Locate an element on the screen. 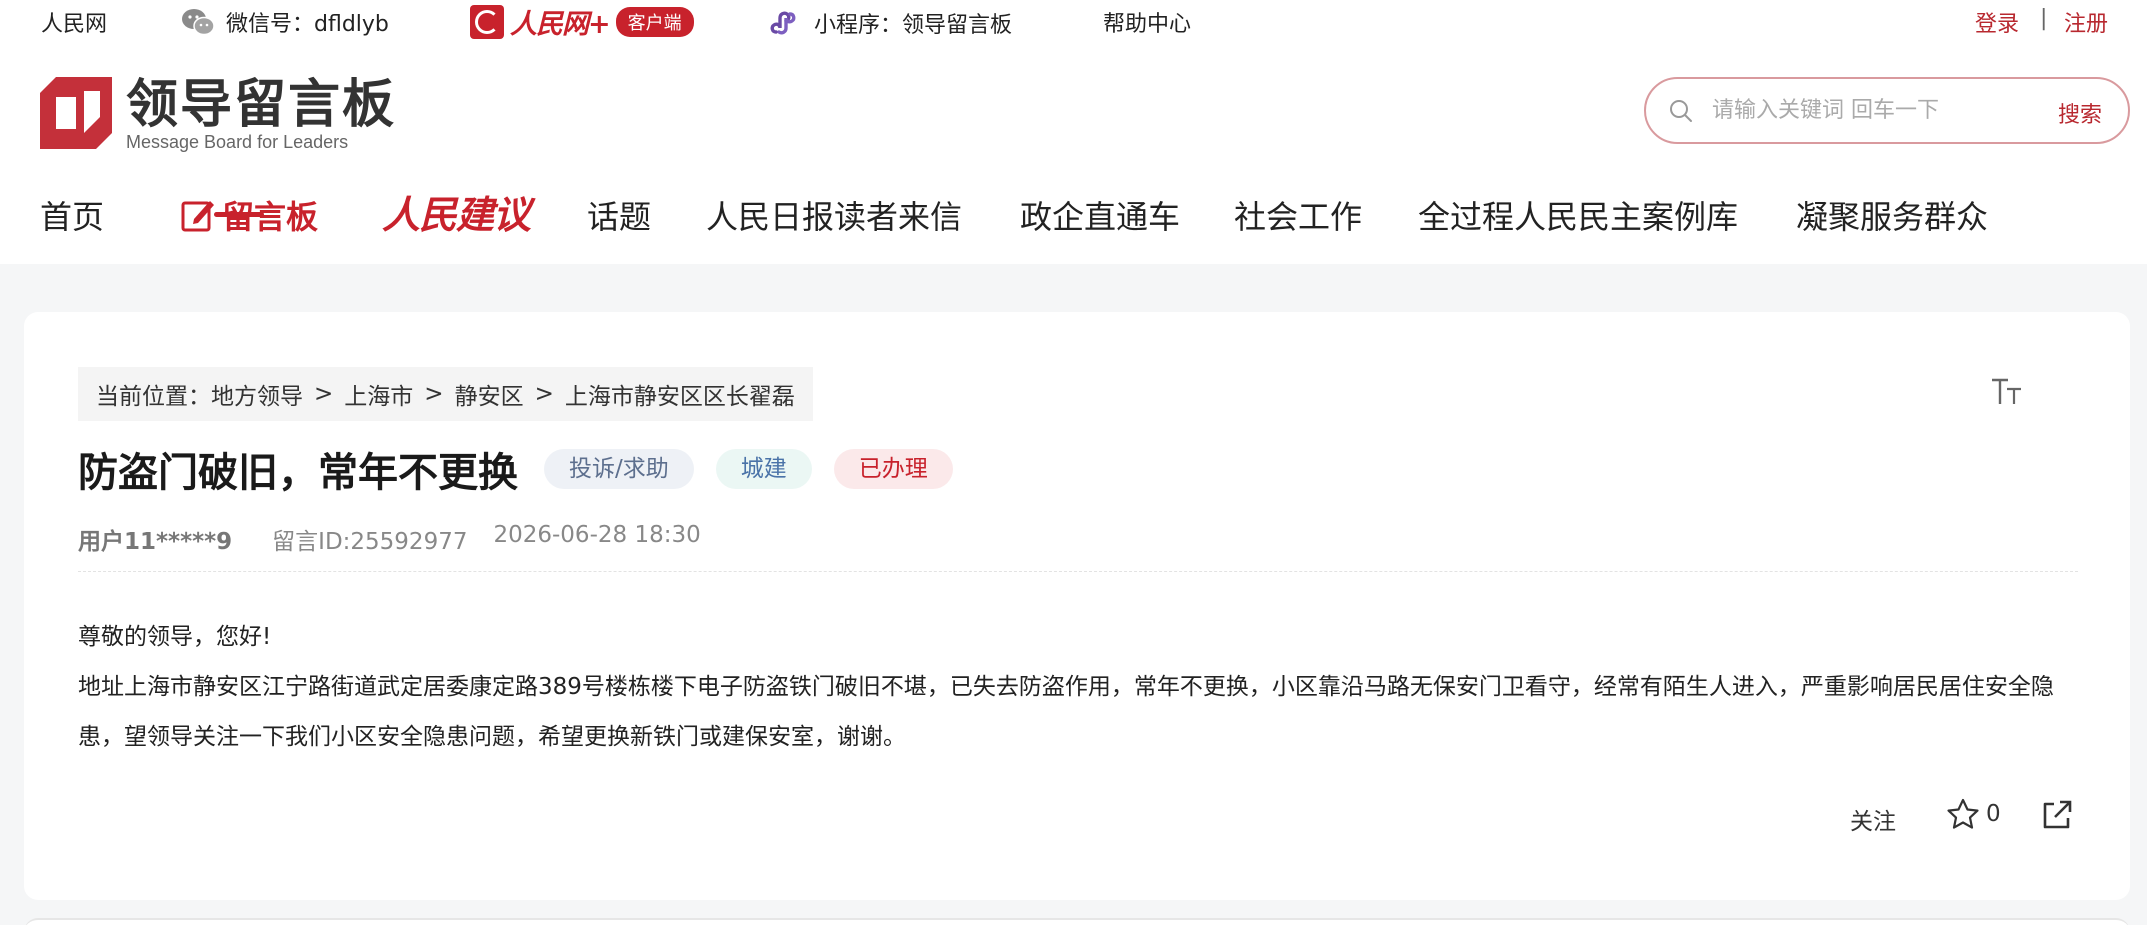 Image resolution: width=2147 pixels, height=925 pixels. nav-enterprise-express: 政企直通车 is located at coordinates (1100, 215).